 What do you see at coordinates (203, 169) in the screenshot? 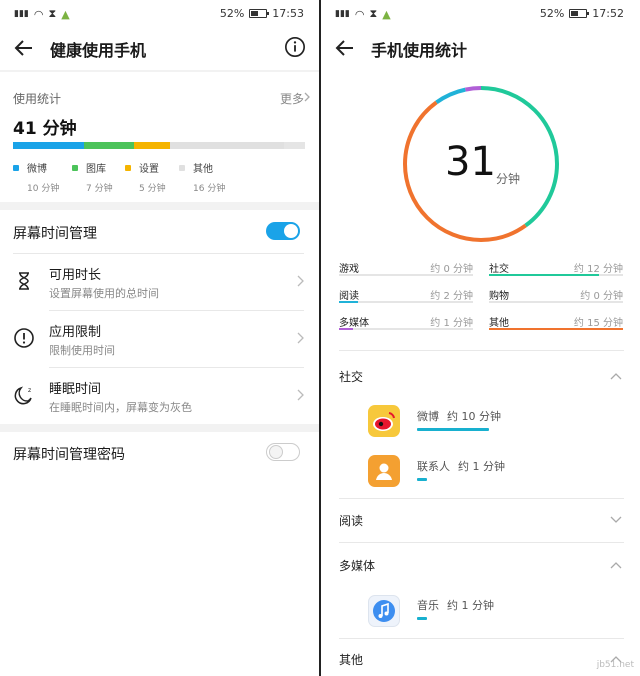
I see `legend-name: 其他` at bounding box center [203, 169].